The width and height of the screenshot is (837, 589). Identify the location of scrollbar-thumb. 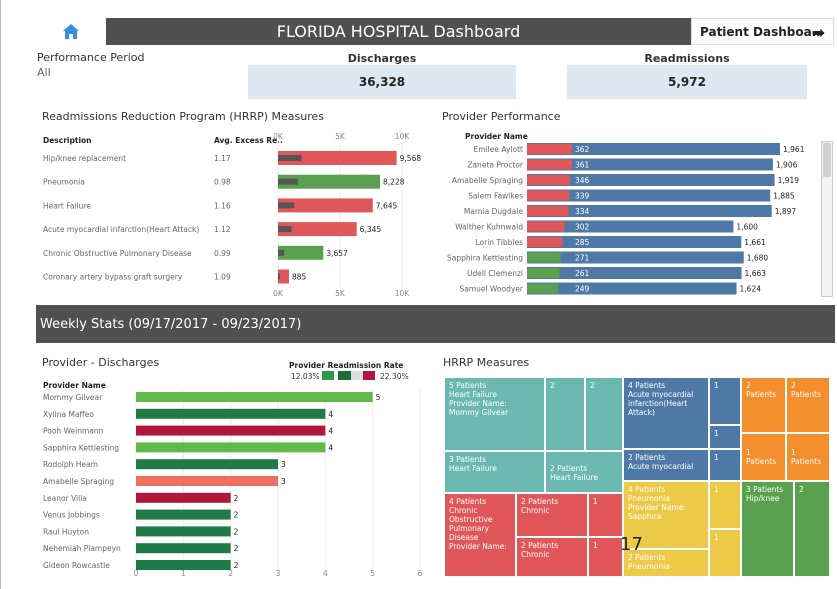
(827, 160).